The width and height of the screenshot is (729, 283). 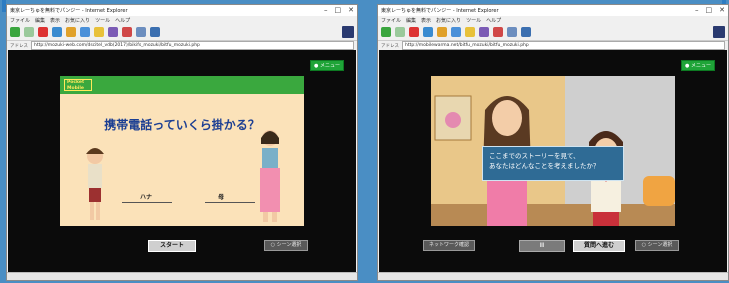 I want to click on characters-illustration, so click(x=183, y=176).